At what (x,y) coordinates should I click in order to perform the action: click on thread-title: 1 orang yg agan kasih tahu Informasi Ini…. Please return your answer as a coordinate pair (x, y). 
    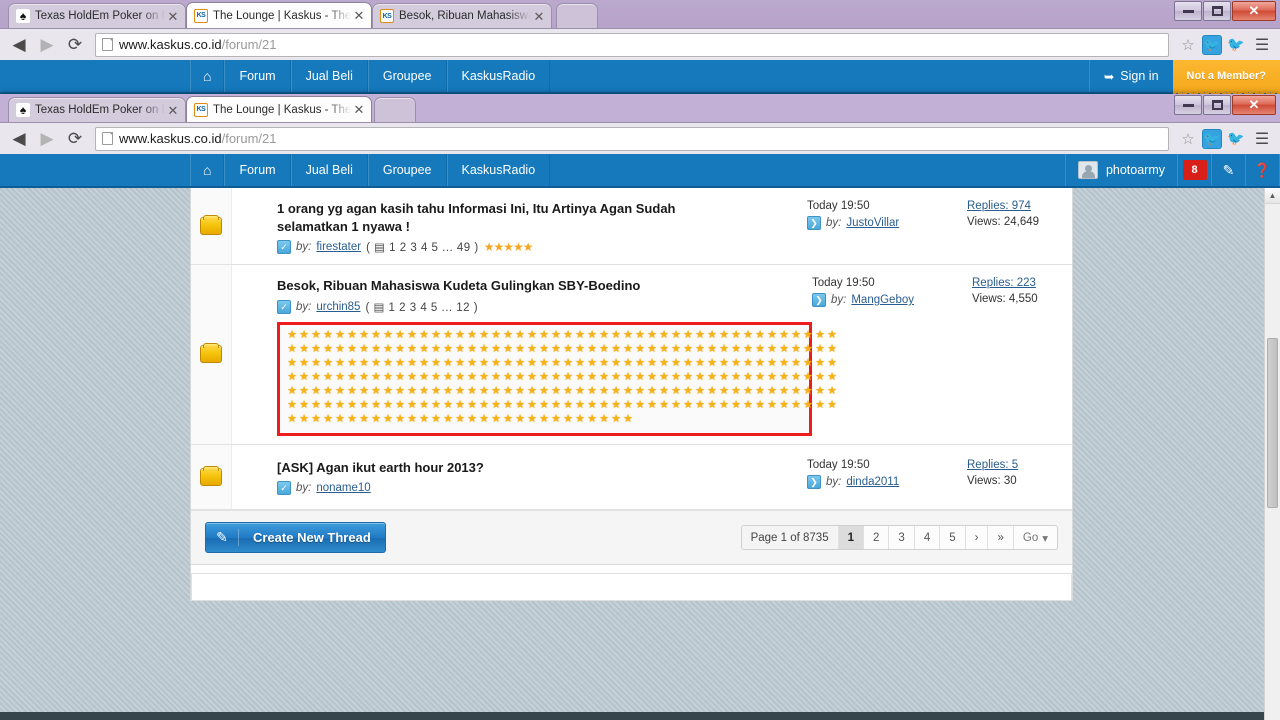
    Looking at the image, I should click on (512, 217).